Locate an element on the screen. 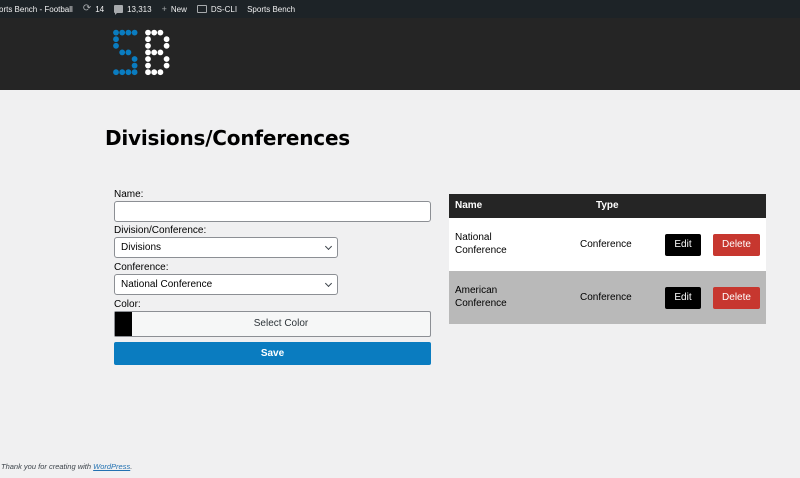 The height and width of the screenshot is (478, 800). plus-icon: + is located at coordinates (164, 8).